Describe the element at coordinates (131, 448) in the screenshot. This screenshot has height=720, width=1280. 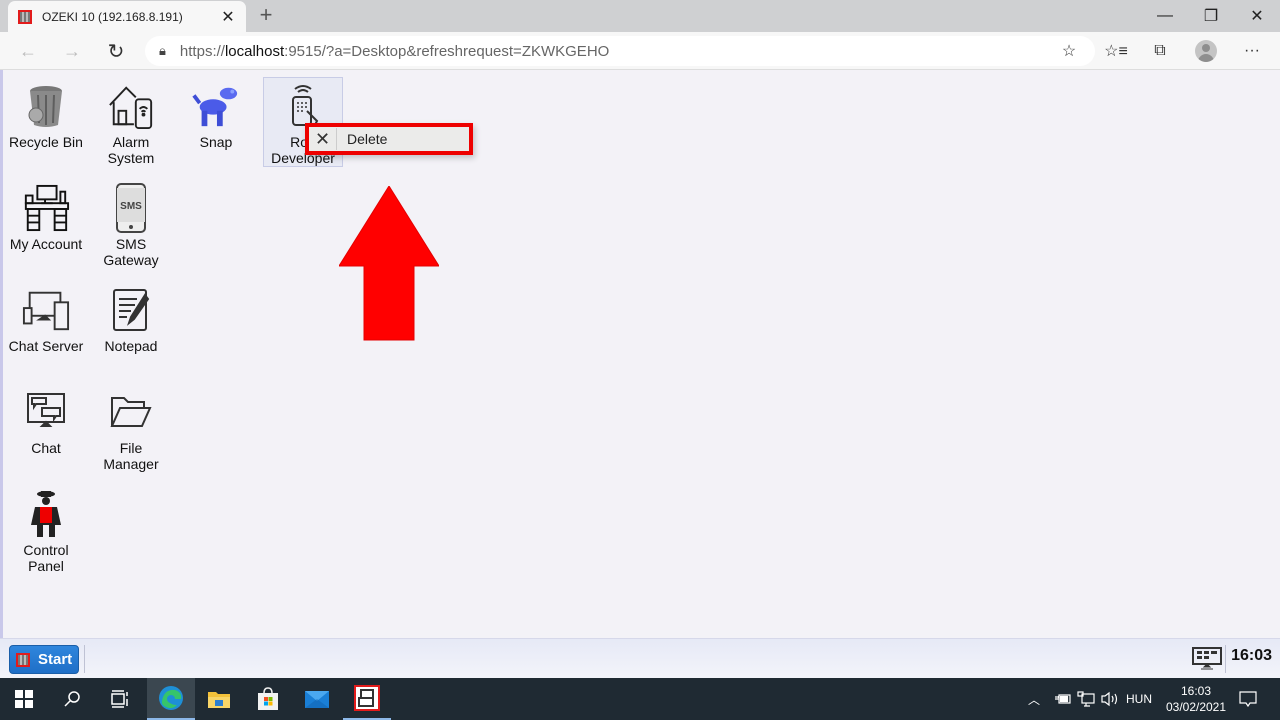
I see `icon-label: File` at that location.